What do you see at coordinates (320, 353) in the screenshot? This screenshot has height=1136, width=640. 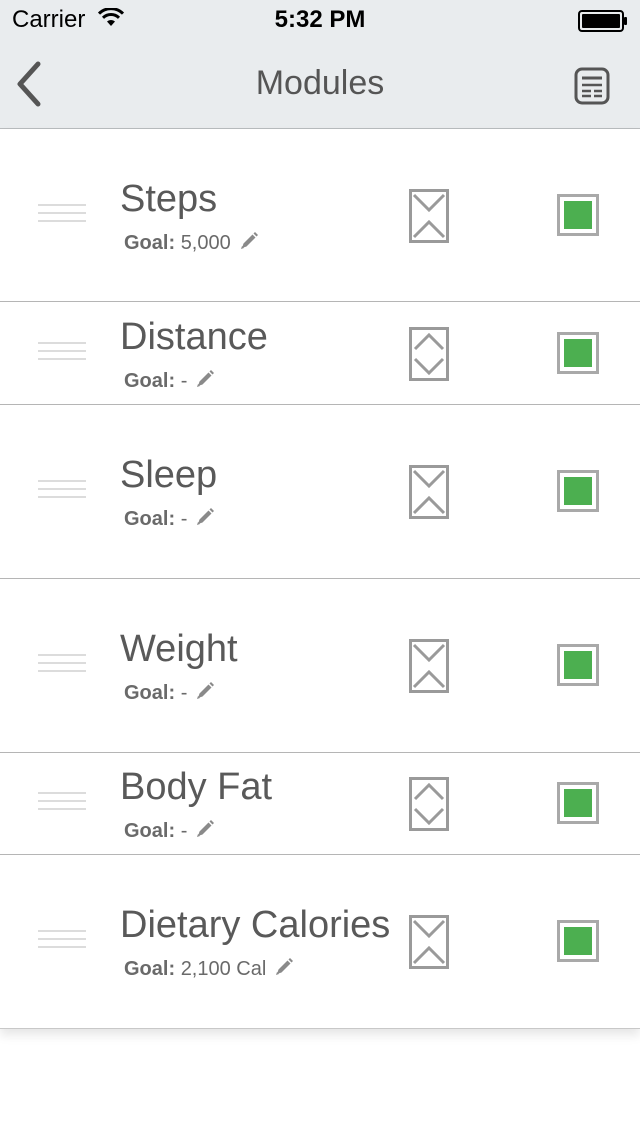 I see `module-row: Distance Goal: -` at bounding box center [320, 353].